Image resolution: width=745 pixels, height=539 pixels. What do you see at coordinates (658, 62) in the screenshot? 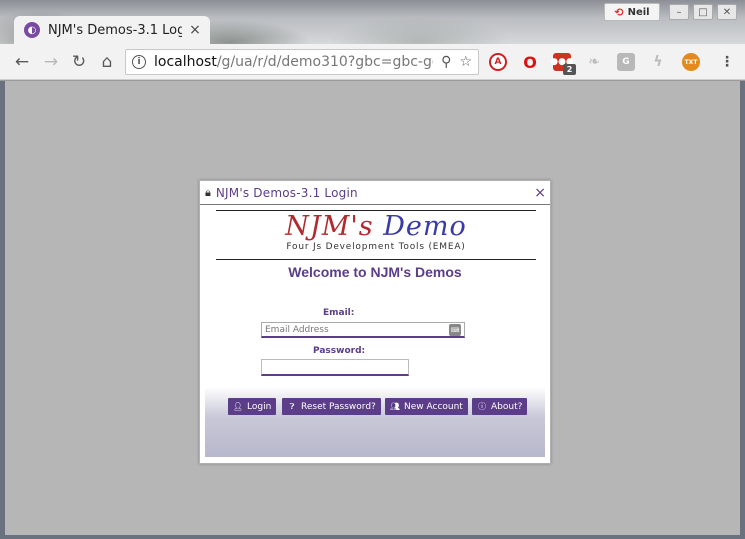
I see `bolt-extension-icon: ϟ` at bounding box center [658, 62].